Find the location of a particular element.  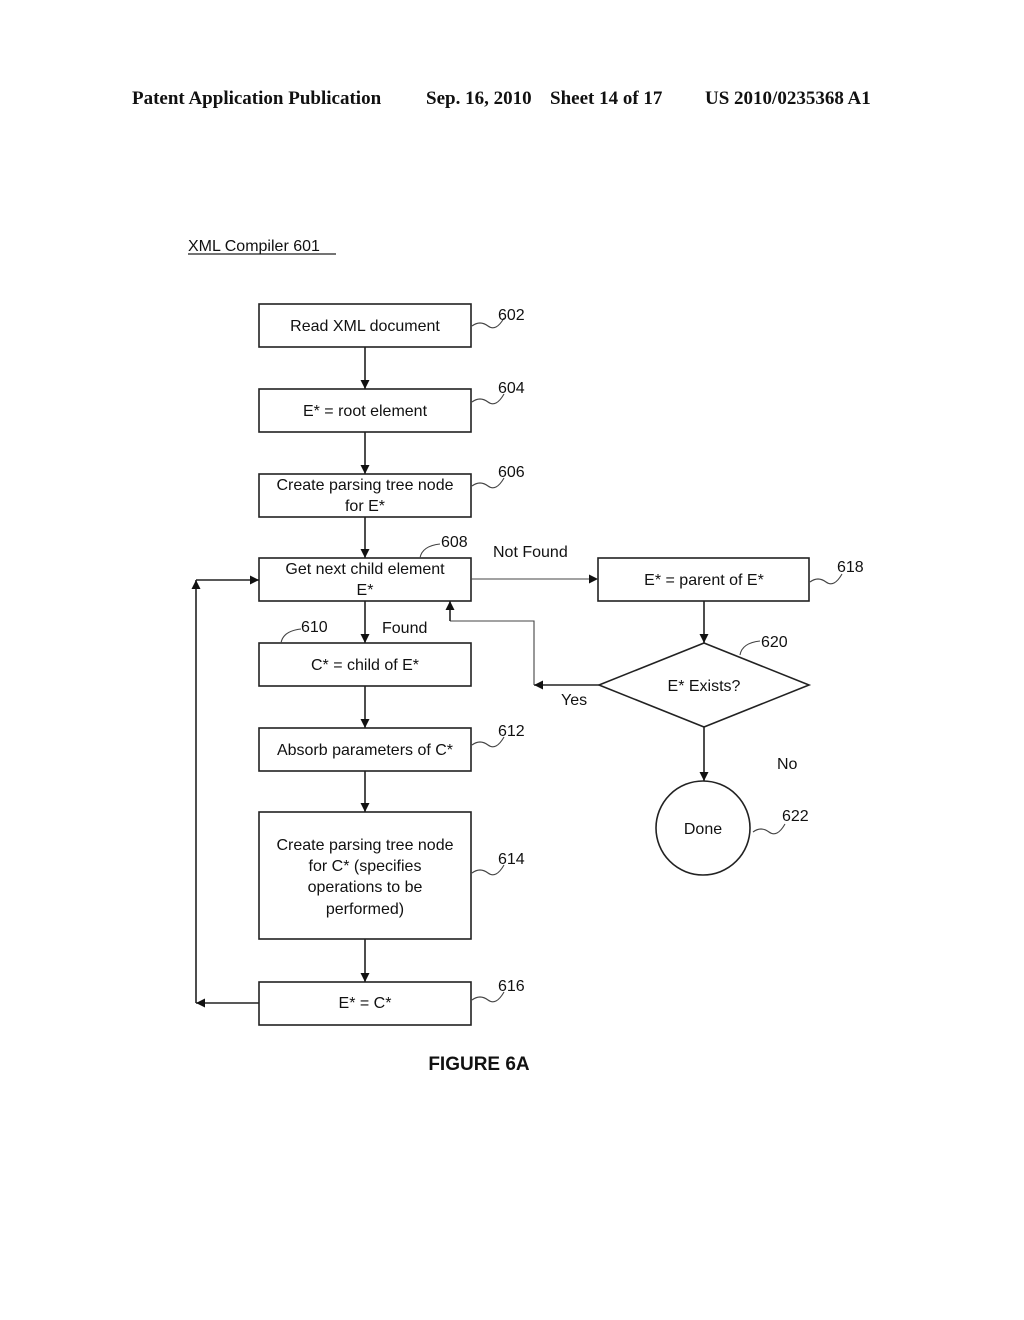

ref-620: 620 is located at coordinates (763, 645).